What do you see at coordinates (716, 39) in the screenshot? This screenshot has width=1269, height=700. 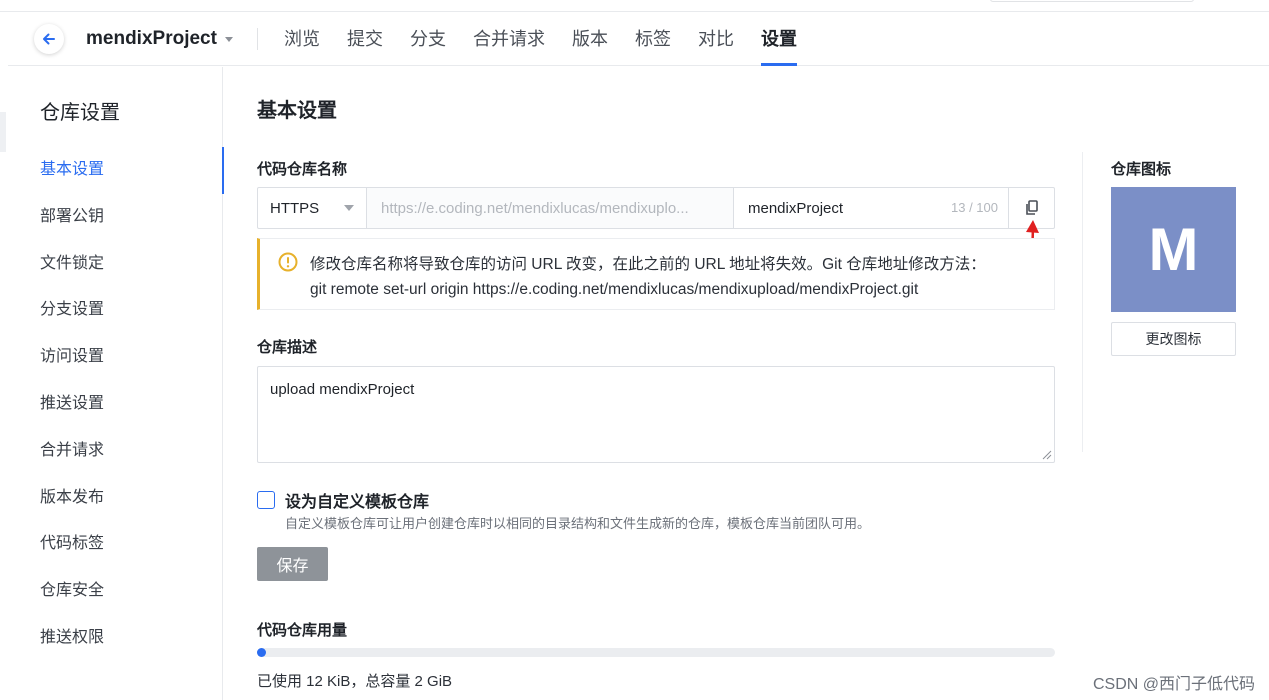 I see `tab-compare: 对比` at bounding box center [716, 39].